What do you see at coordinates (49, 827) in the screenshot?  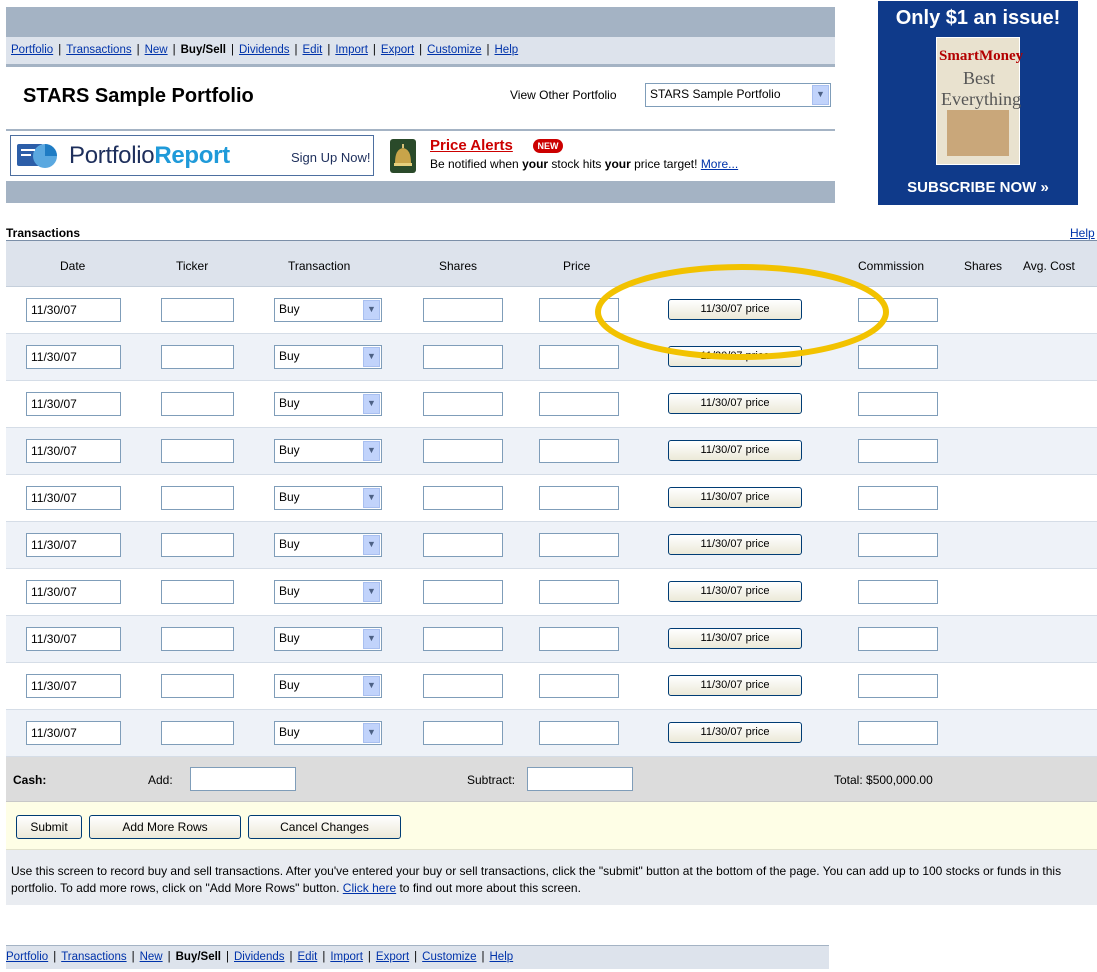 I see `submit-button: Submit` at bounding box center [49, 827].